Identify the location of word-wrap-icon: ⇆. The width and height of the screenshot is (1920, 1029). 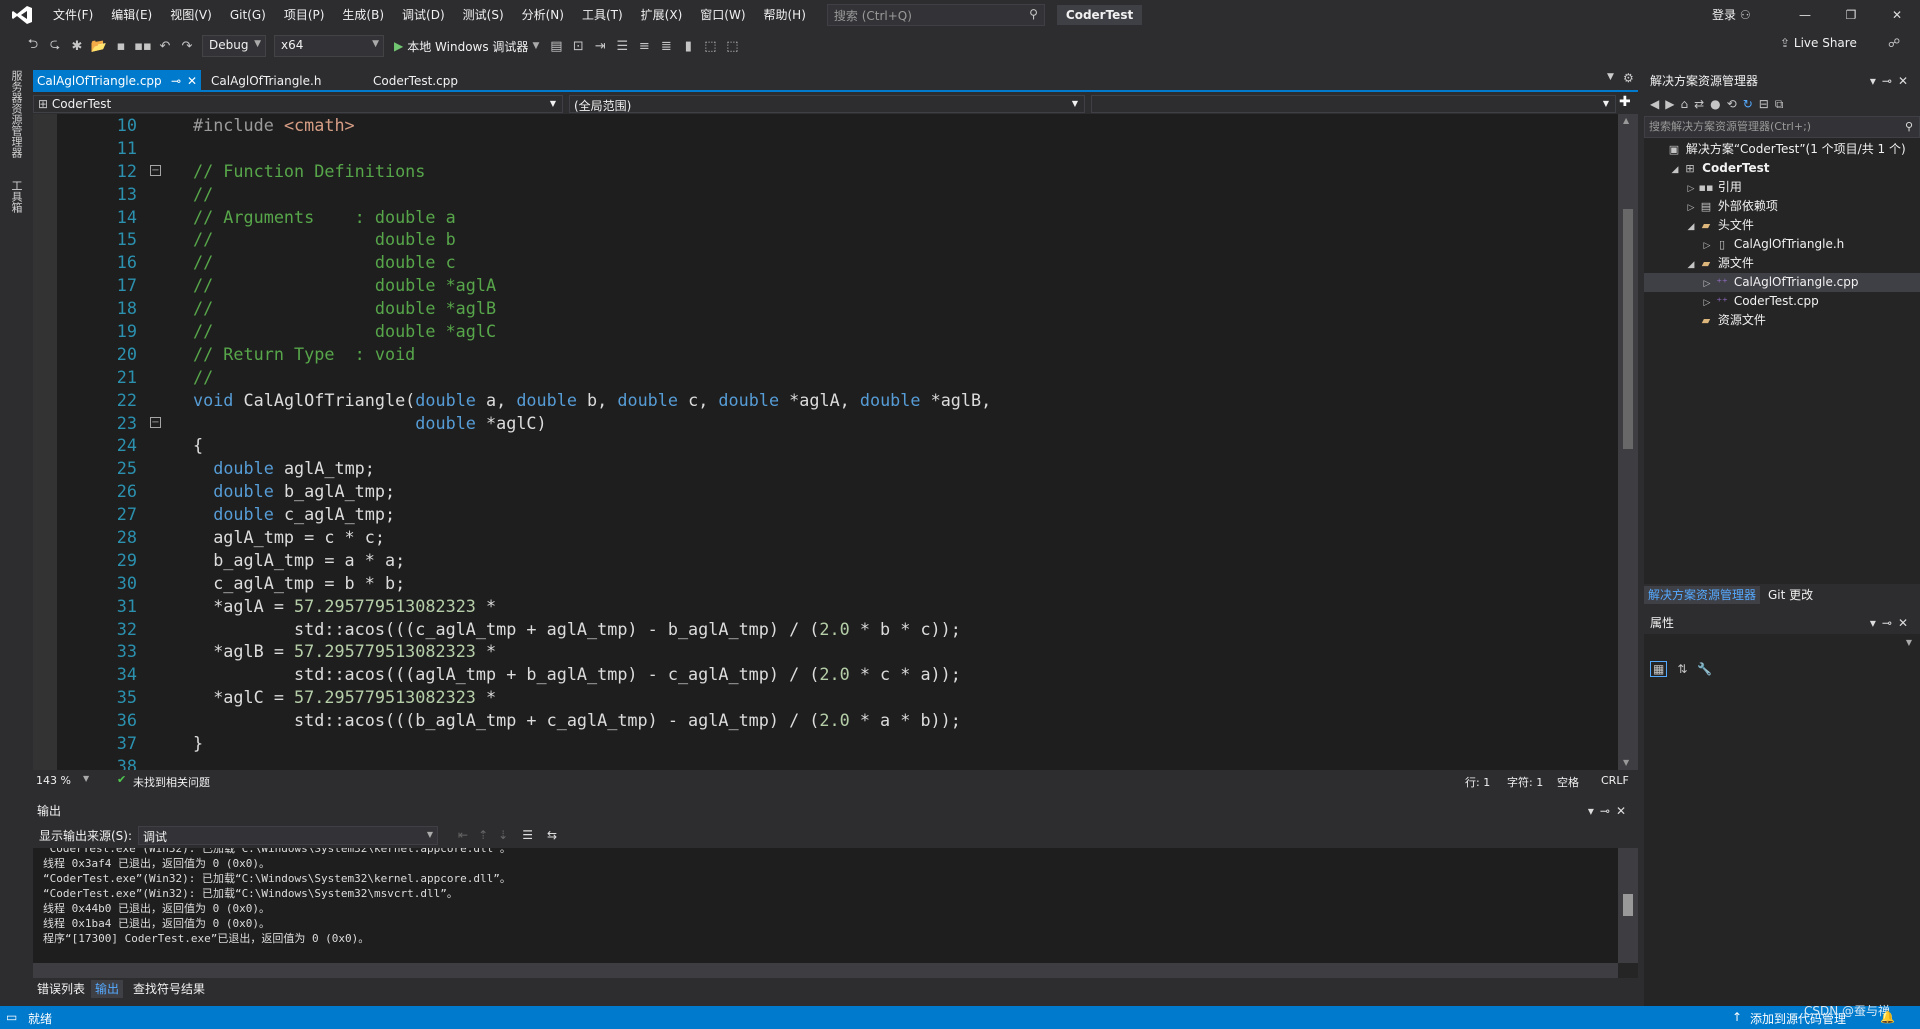
(552, 835).